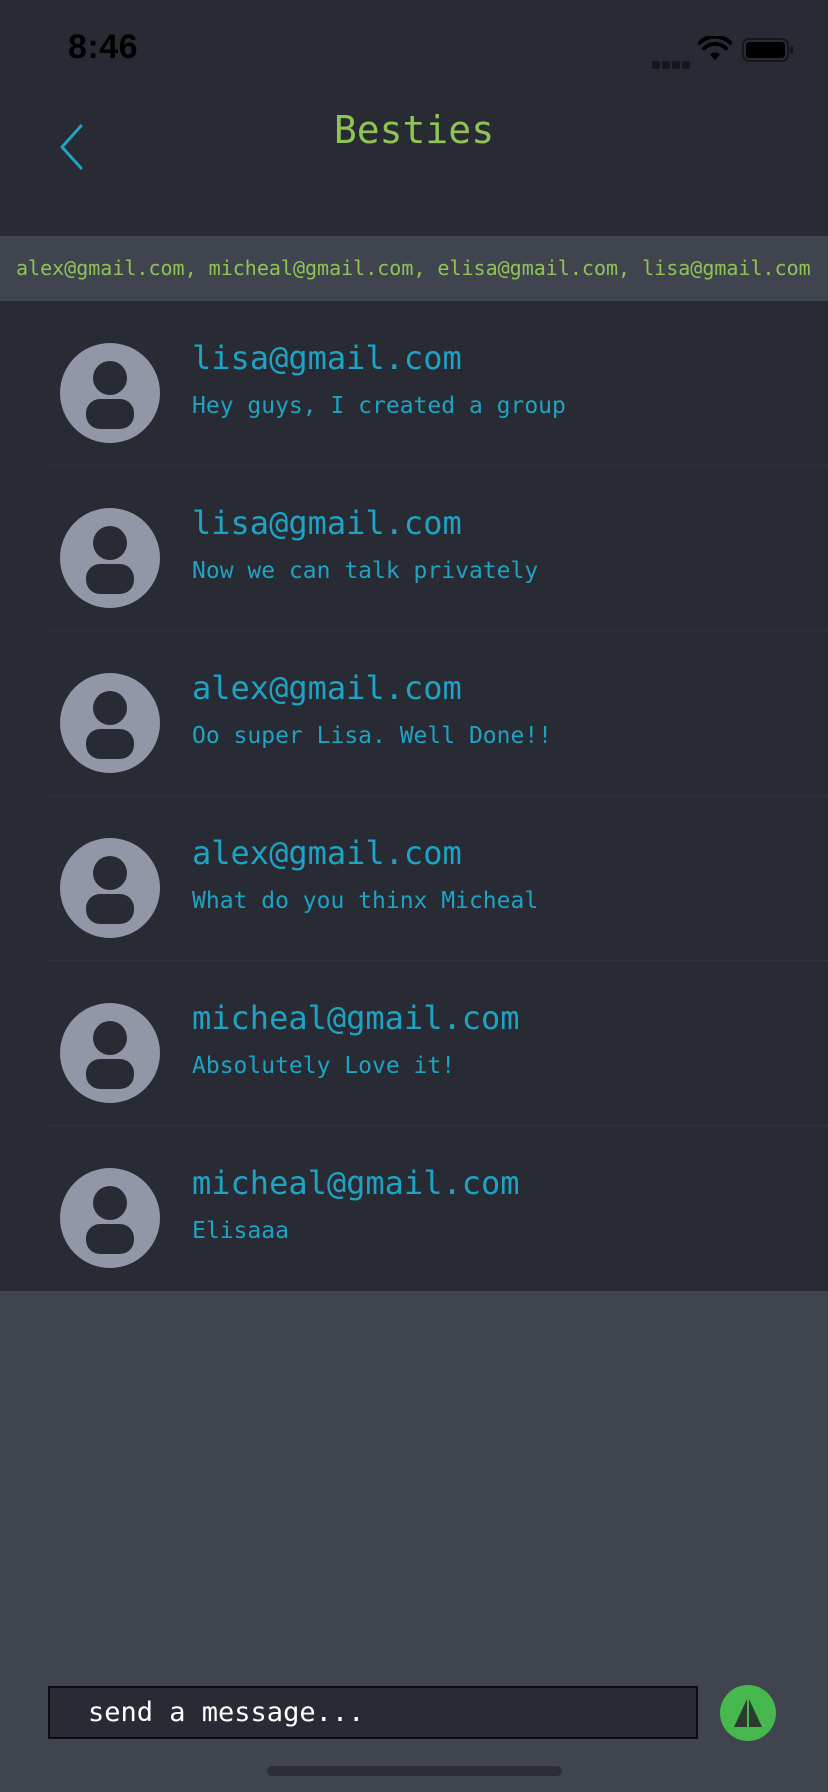  Describe the element at coordinates (365, 901) in the screenshot. I see `message-text: What do you thinx Micheal` at that location.